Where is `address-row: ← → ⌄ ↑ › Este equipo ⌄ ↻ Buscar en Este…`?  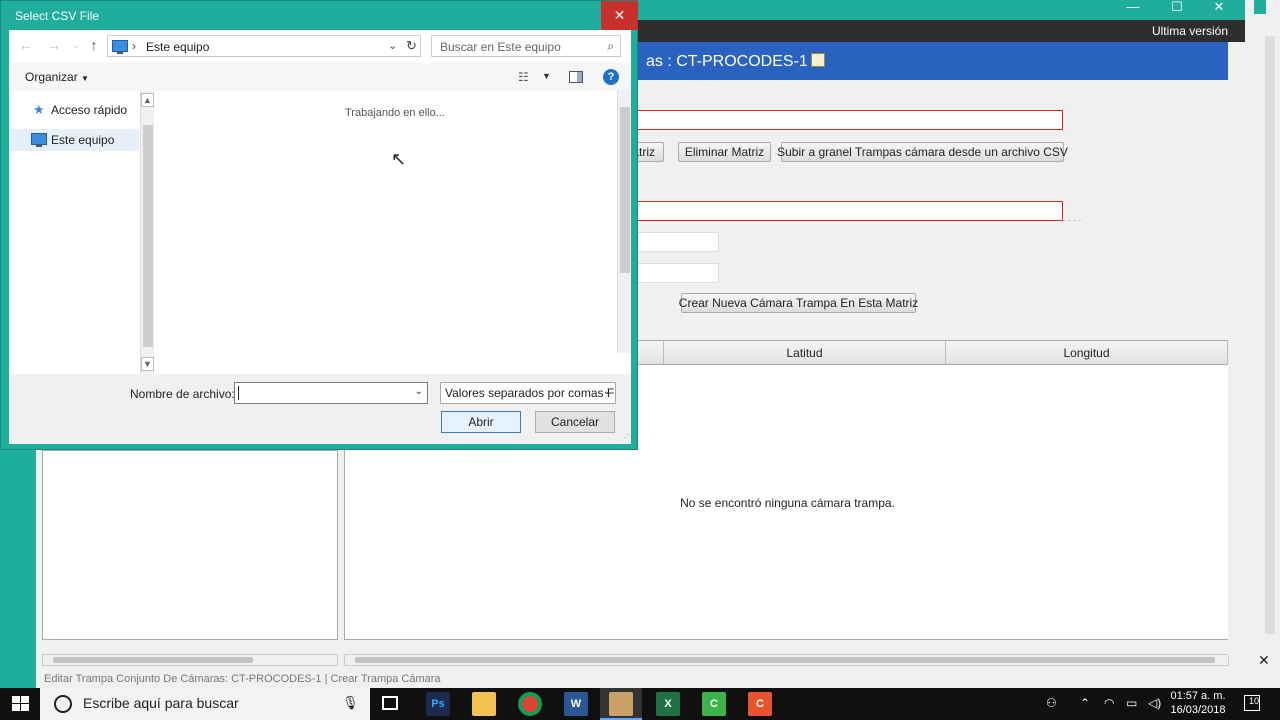 address-row: ← → ⌄ ↑ › Este equipo ⌄ ↻ Buscar en Este… is located at coordinates (320, 46).